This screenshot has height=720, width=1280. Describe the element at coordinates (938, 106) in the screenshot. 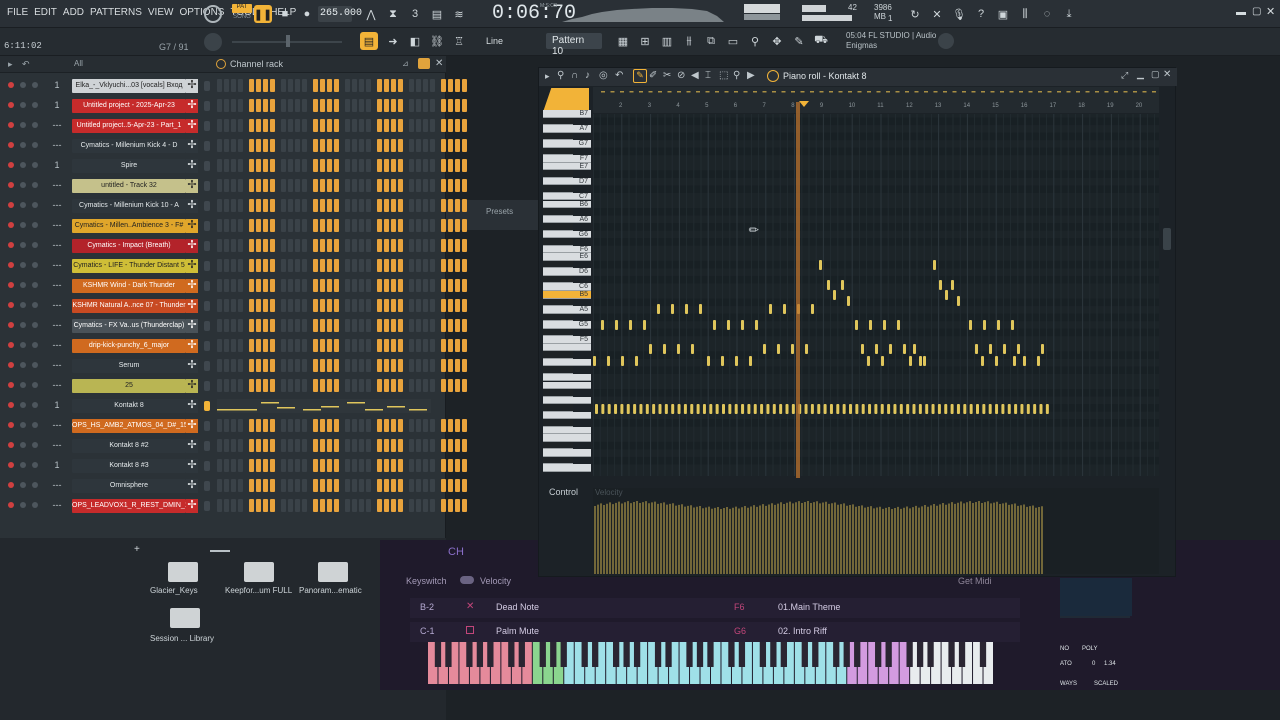

I see `bar-number: 13` at that location.